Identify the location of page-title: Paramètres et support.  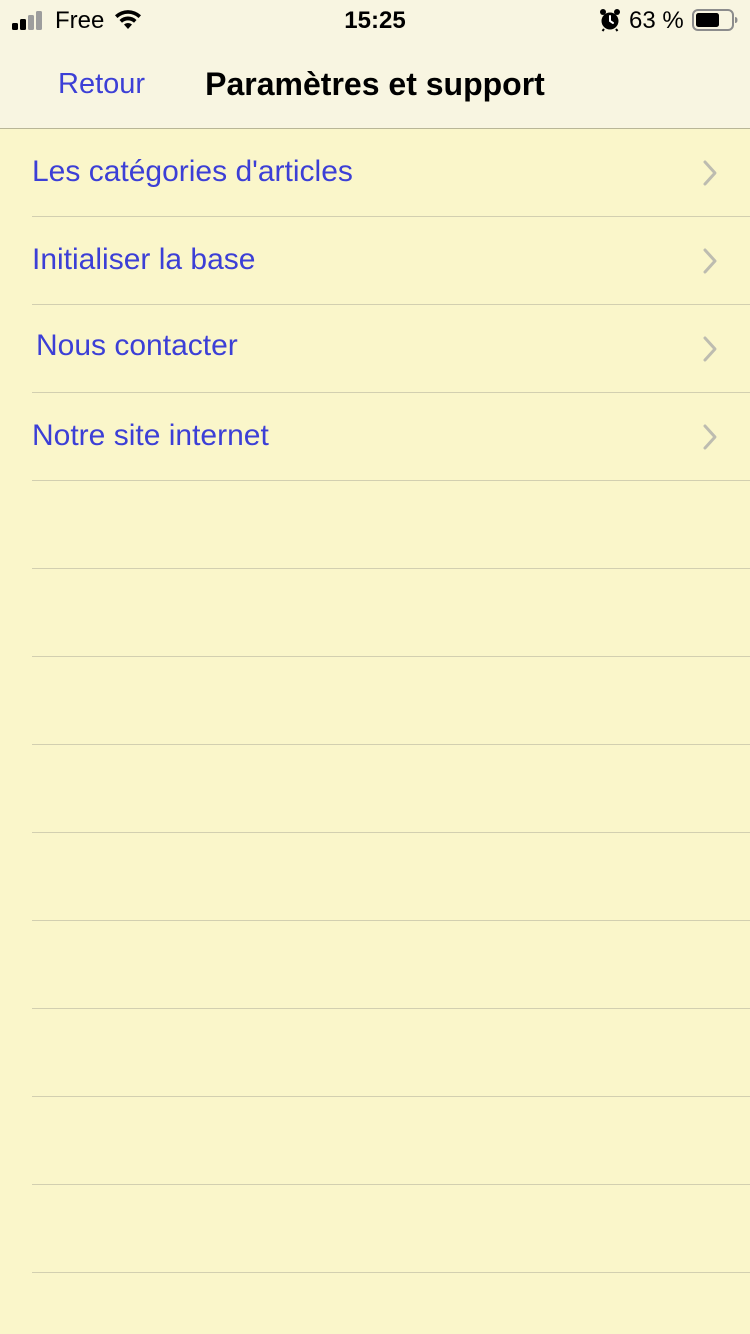
(375, 84).